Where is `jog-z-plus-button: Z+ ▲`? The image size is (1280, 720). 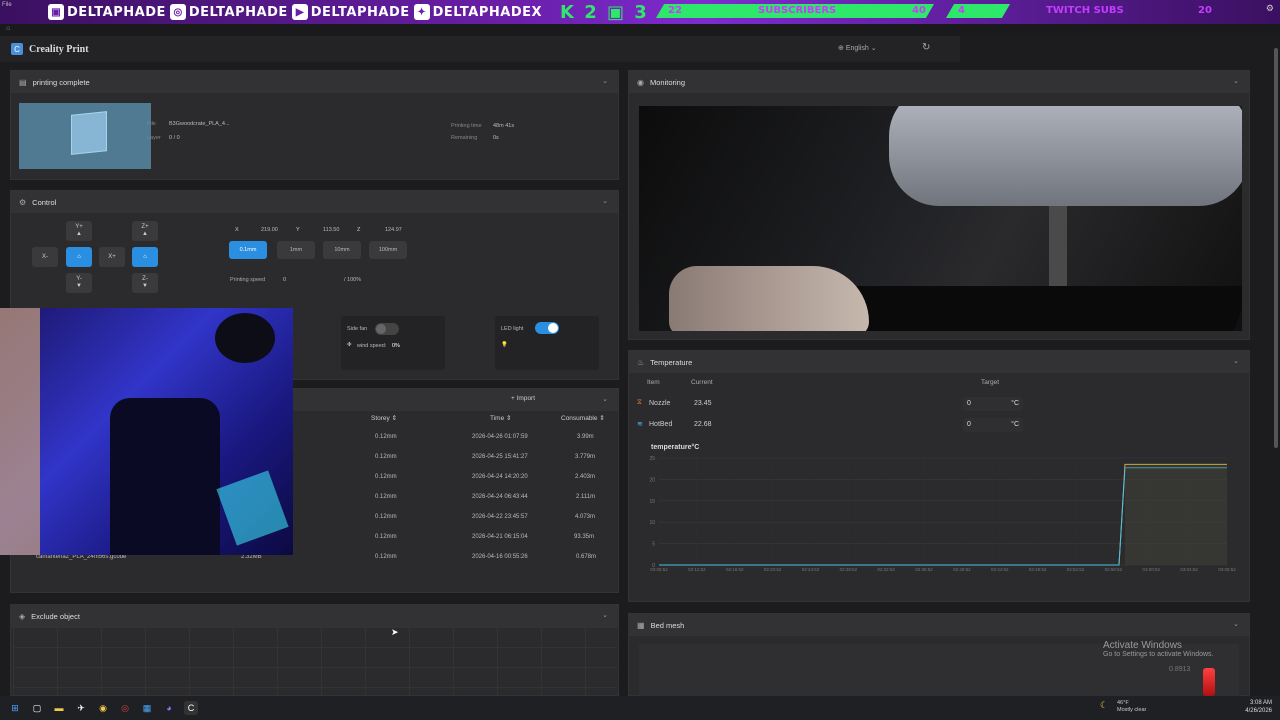 jog-z-plus-button: Z+ ▲ is located at coordinates (145, 231).